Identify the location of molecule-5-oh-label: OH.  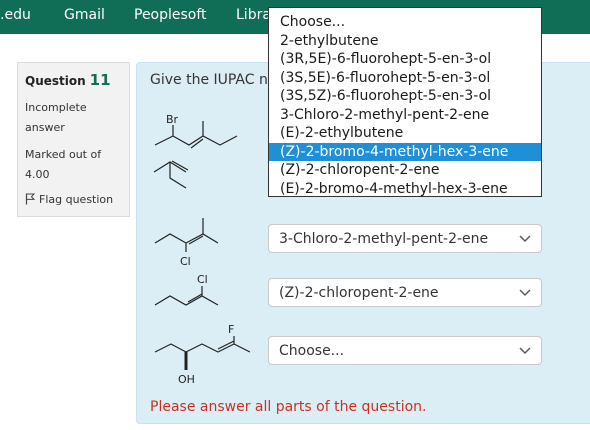
(186, 379).